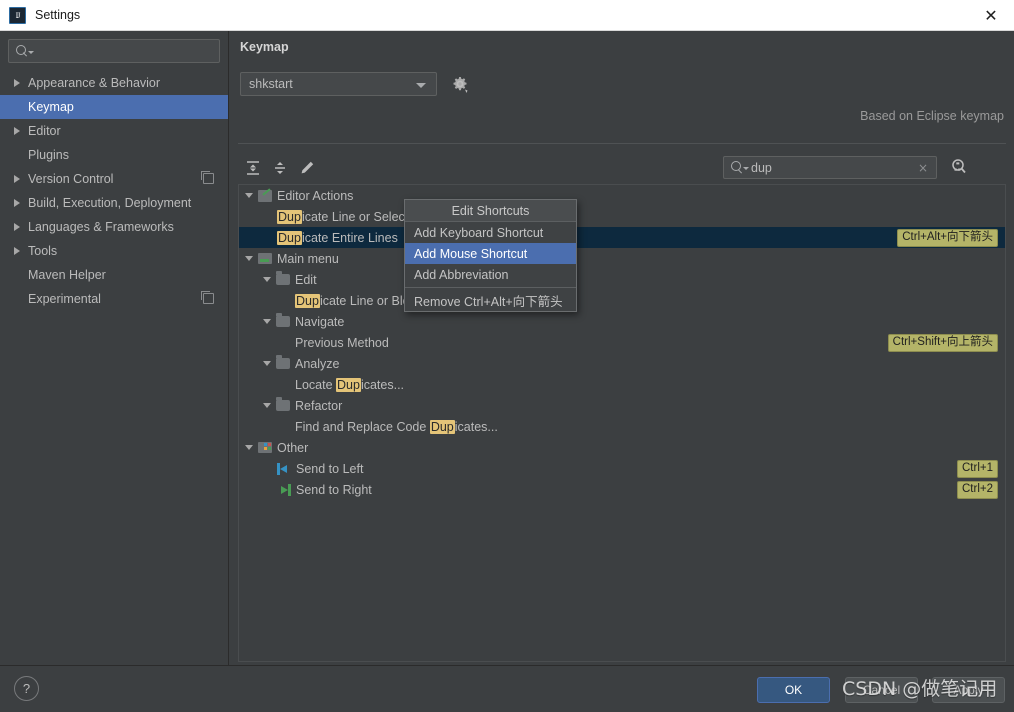 The height and width of the screenshot is (712, 1014). Describe the element at coordinates (622, 405) in the screenshot. I see `tree-row: Refactor` at that location.